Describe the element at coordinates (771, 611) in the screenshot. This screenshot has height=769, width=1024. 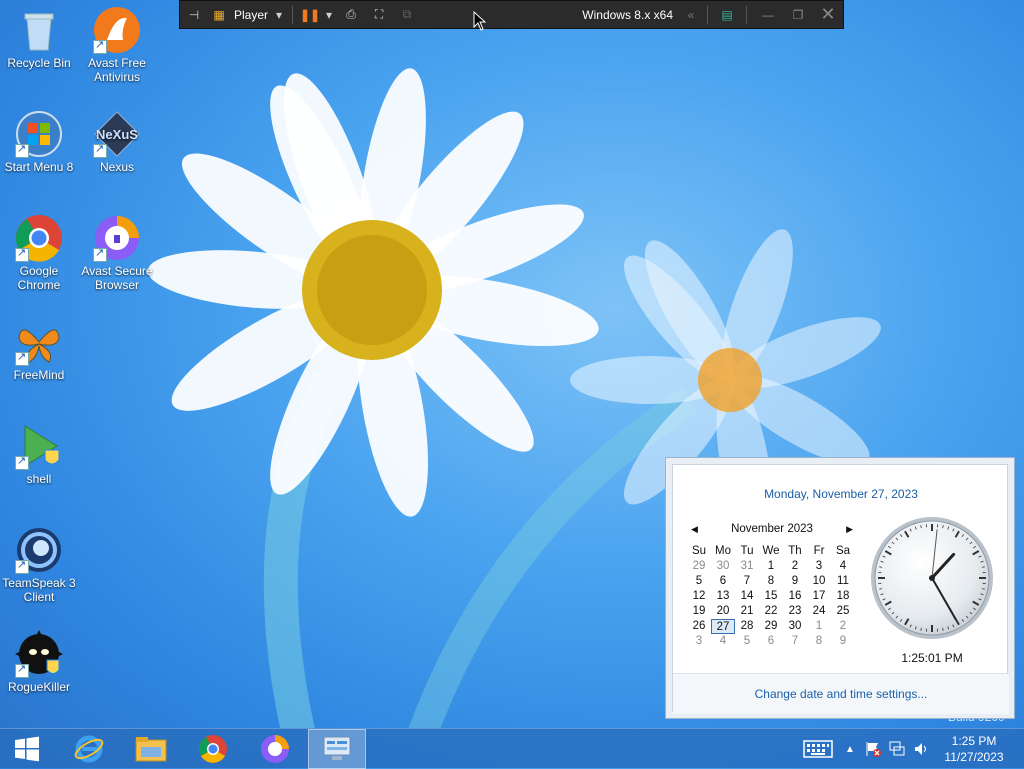
I see `calendar-day: 22` at that location.